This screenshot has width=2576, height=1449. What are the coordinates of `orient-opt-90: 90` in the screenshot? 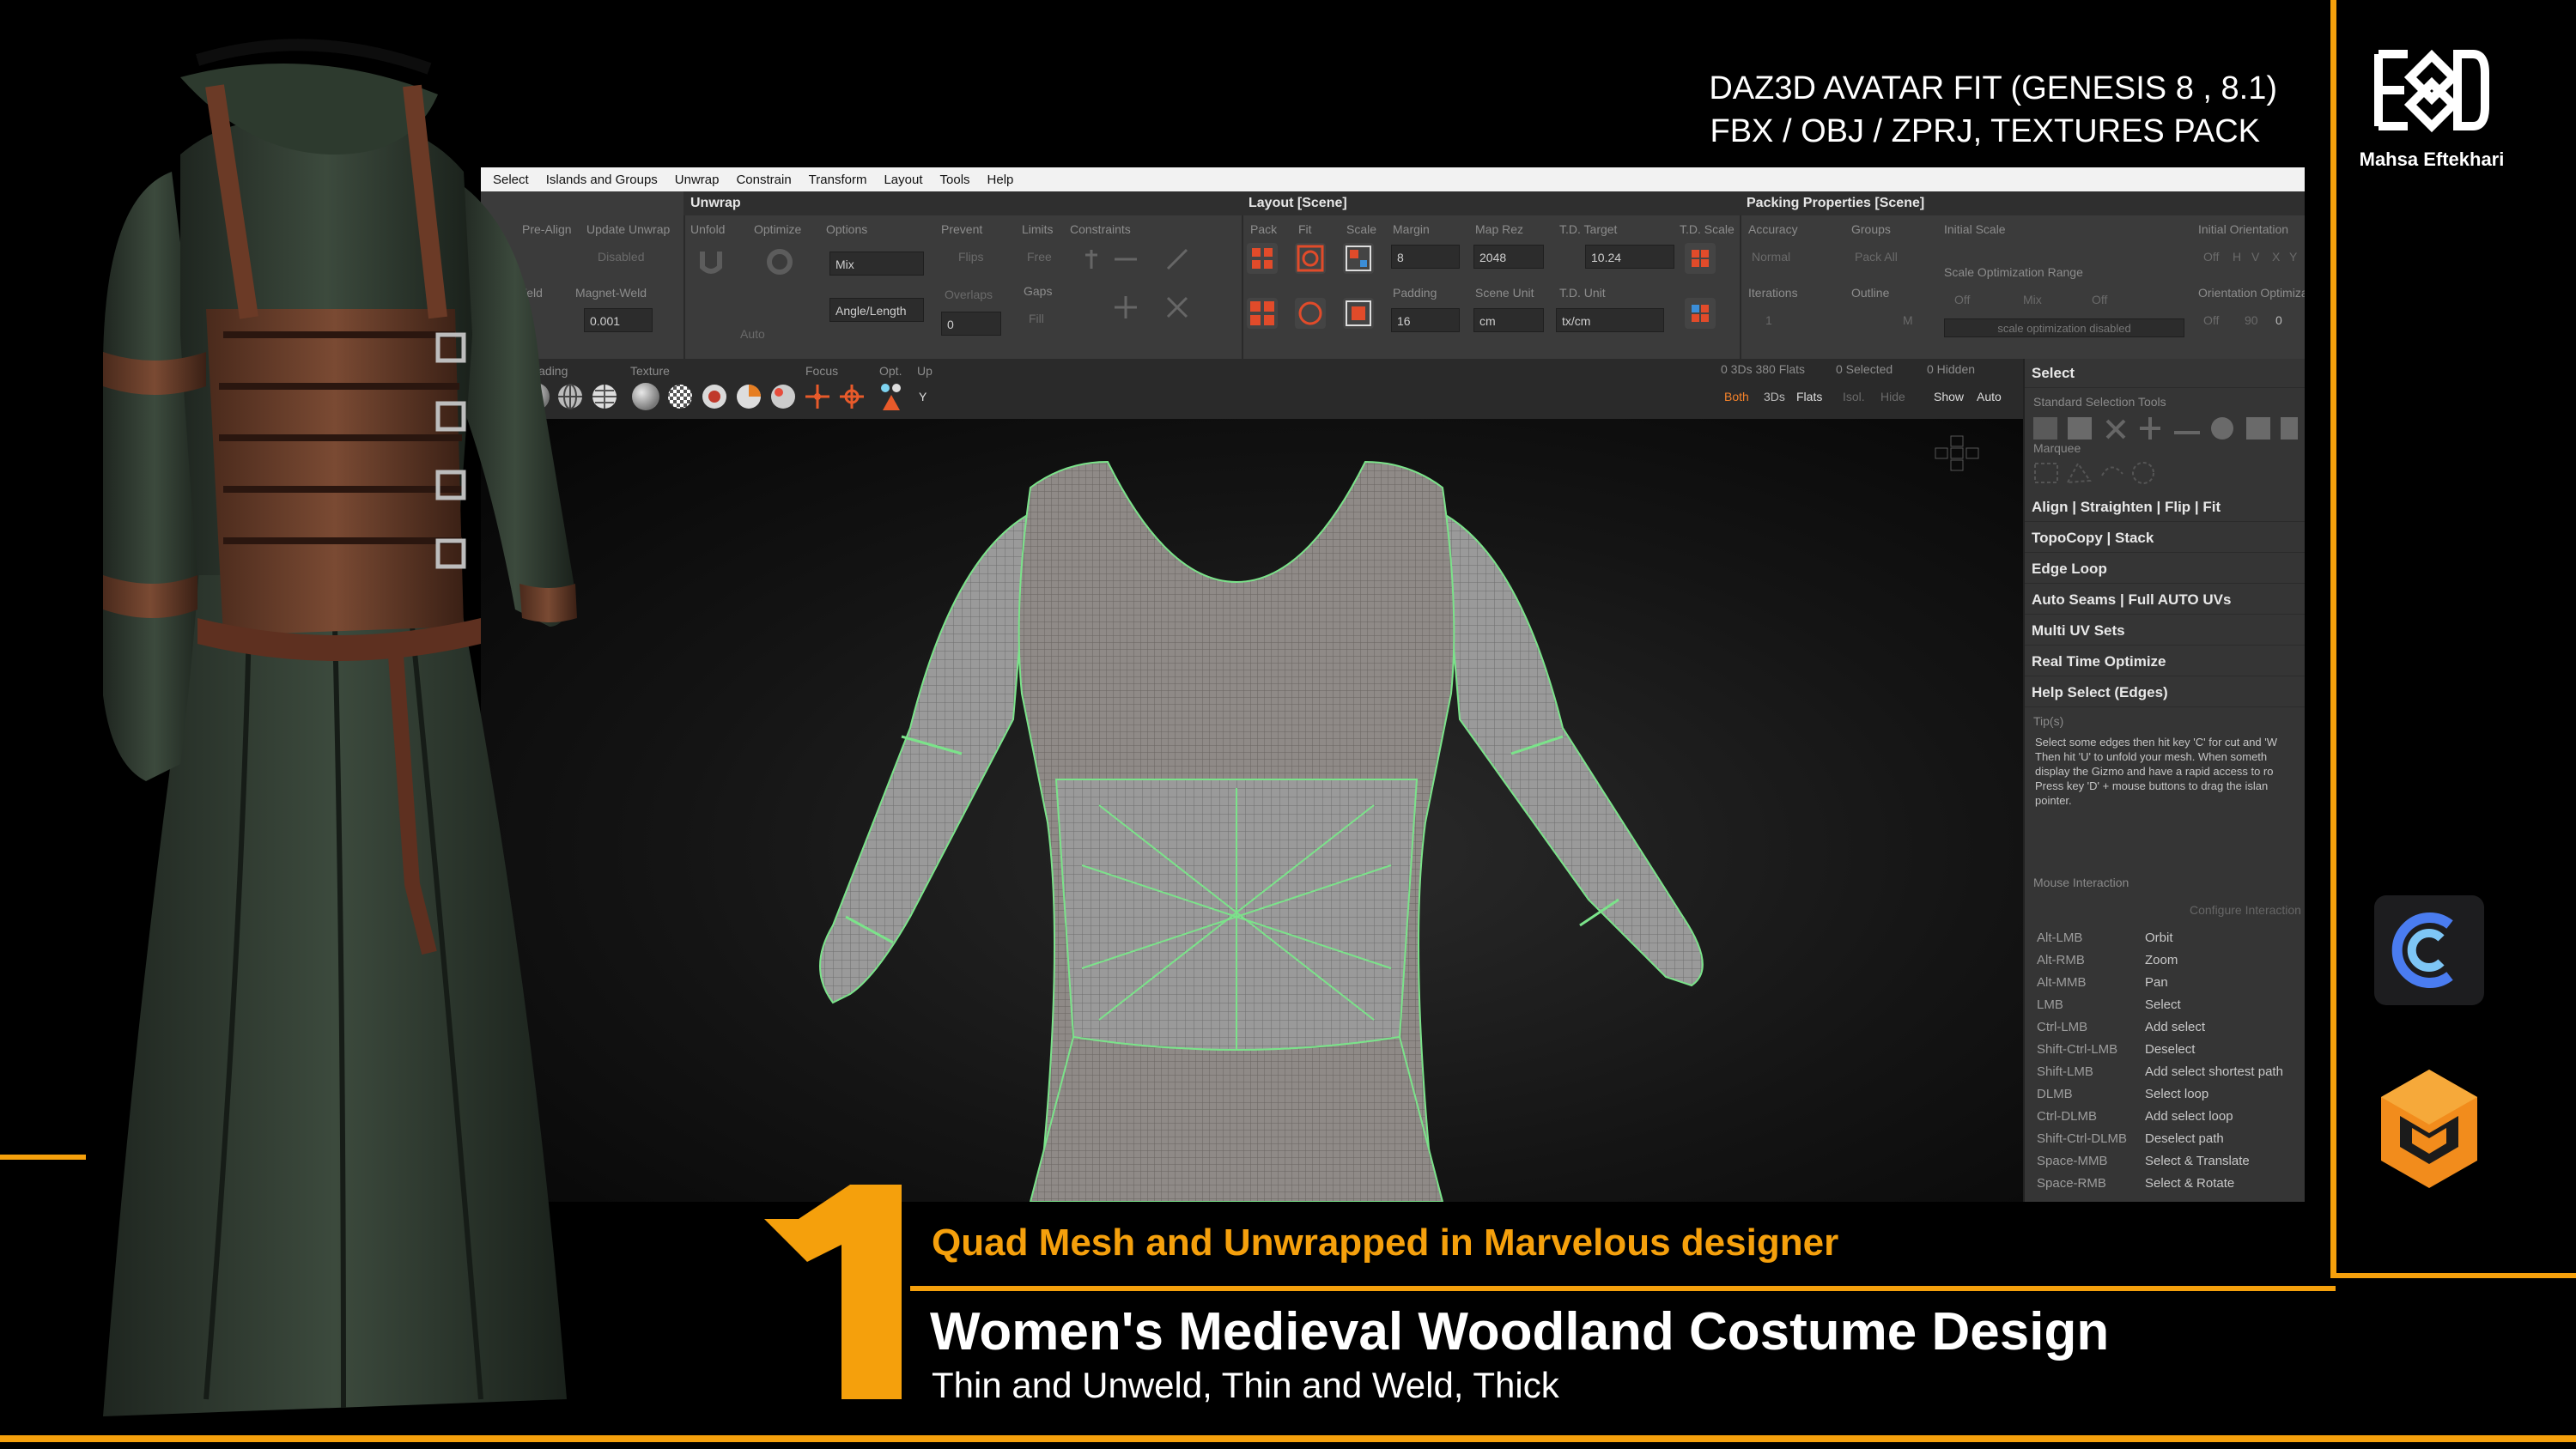 It's located at (2251, 320).